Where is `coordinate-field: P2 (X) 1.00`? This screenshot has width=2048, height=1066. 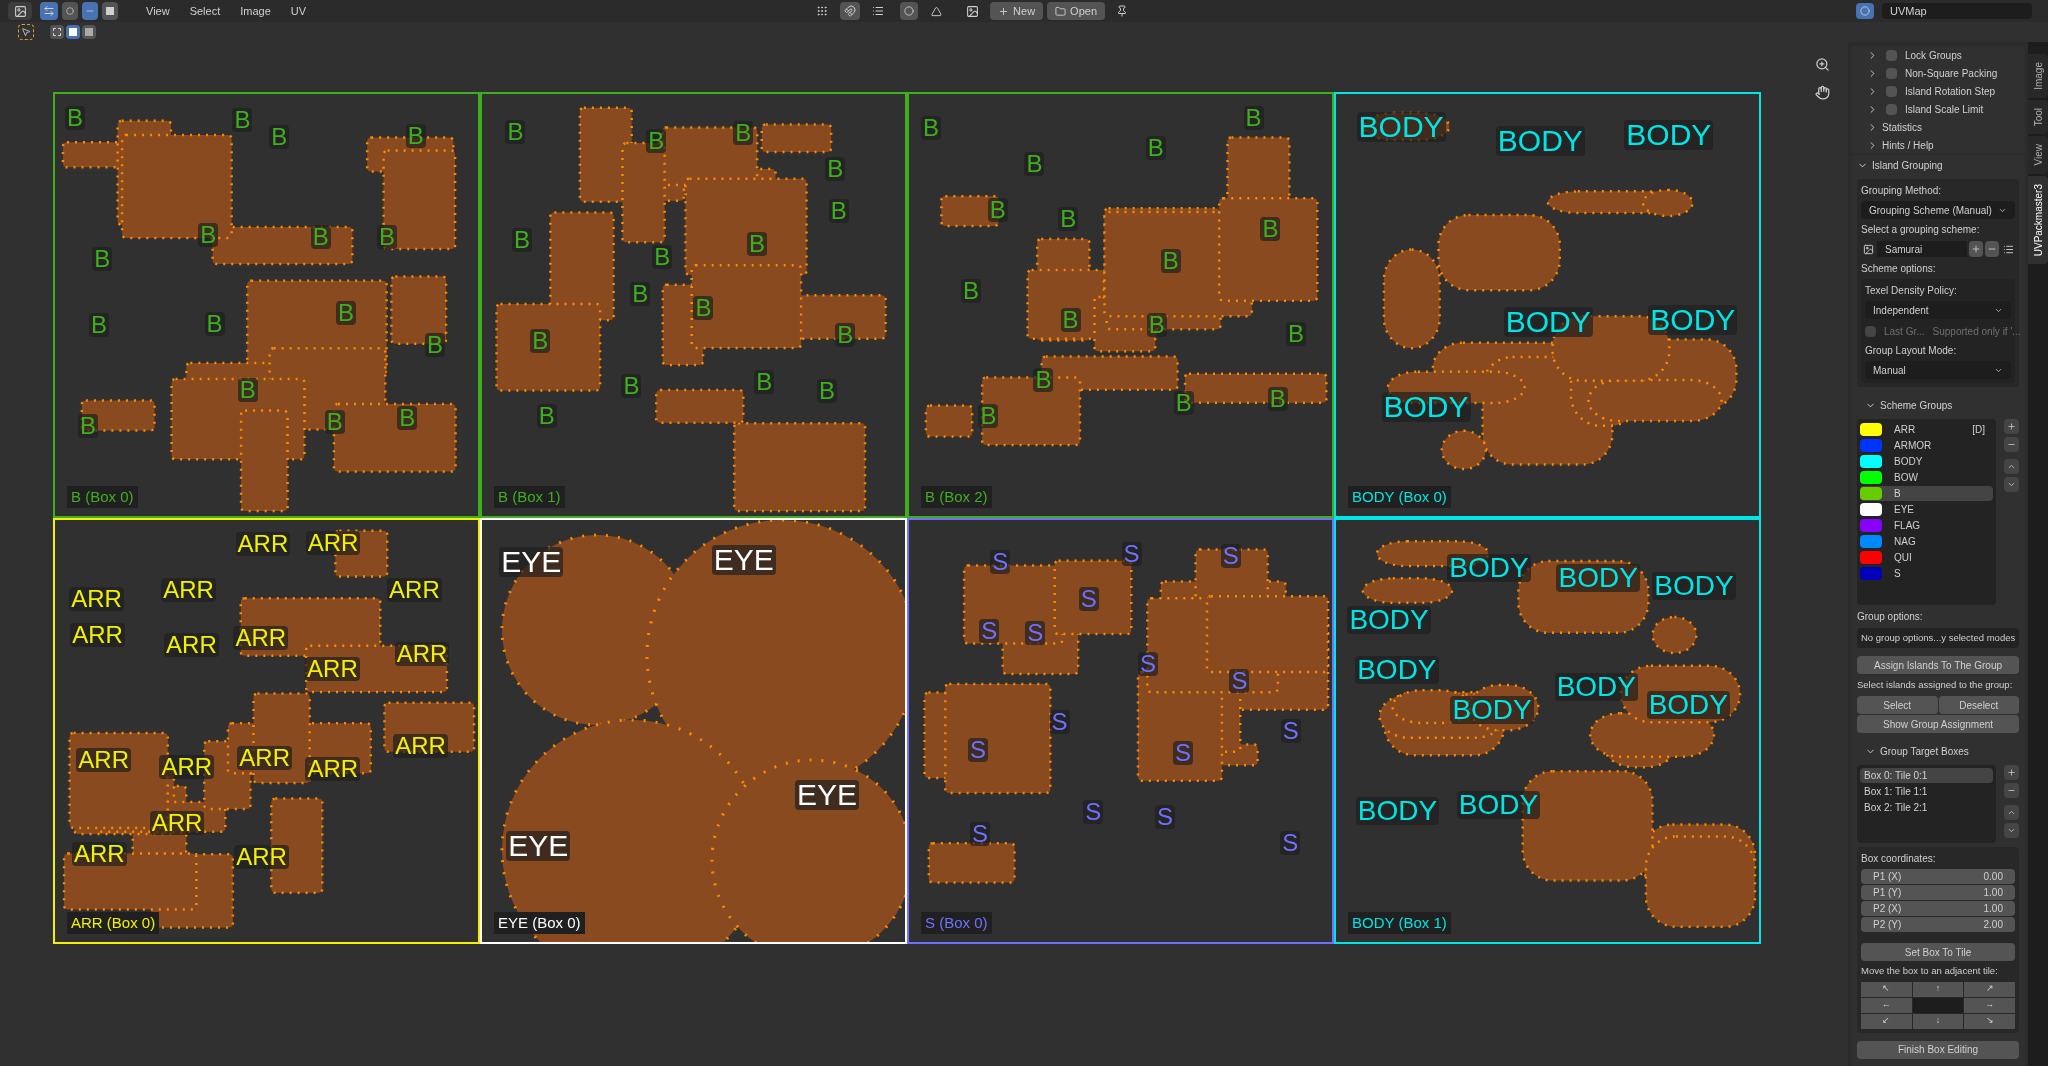
coordinate-field: P2 (X) 1.00 is located at coordinates (1938, 909).